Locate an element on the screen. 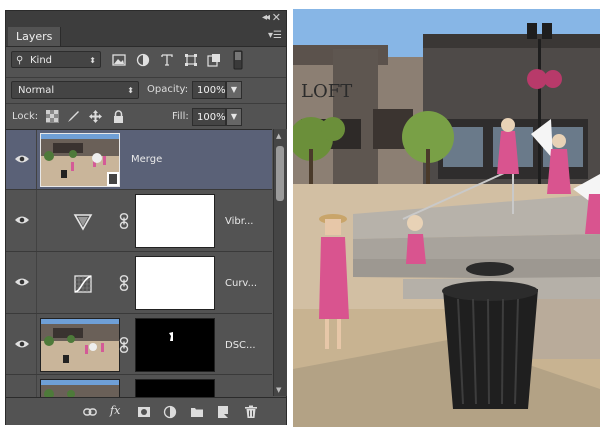  layer-style-fx-icon: fx is located at coordinates (115, 410).